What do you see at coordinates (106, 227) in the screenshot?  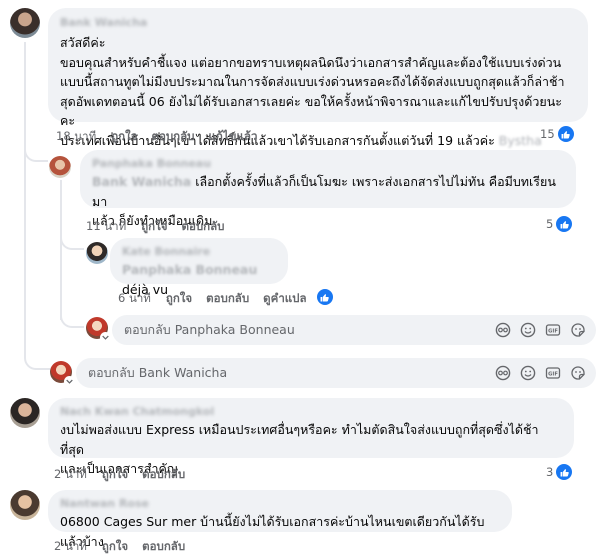 I see `comment-time: 11 นาที` at bounding box center [106, 227].